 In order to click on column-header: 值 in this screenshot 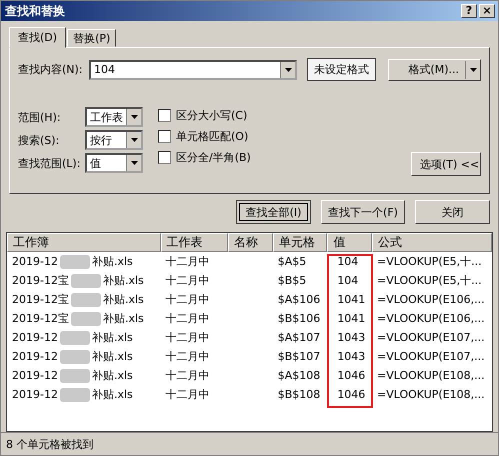, I will do `click(349, 242)`.